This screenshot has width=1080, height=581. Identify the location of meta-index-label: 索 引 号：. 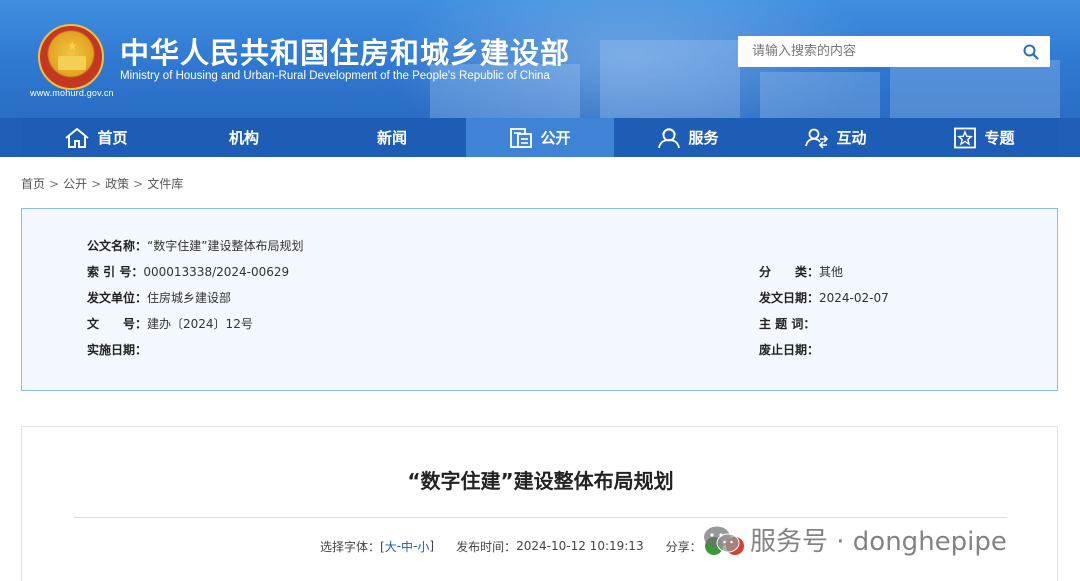
(115, 272).